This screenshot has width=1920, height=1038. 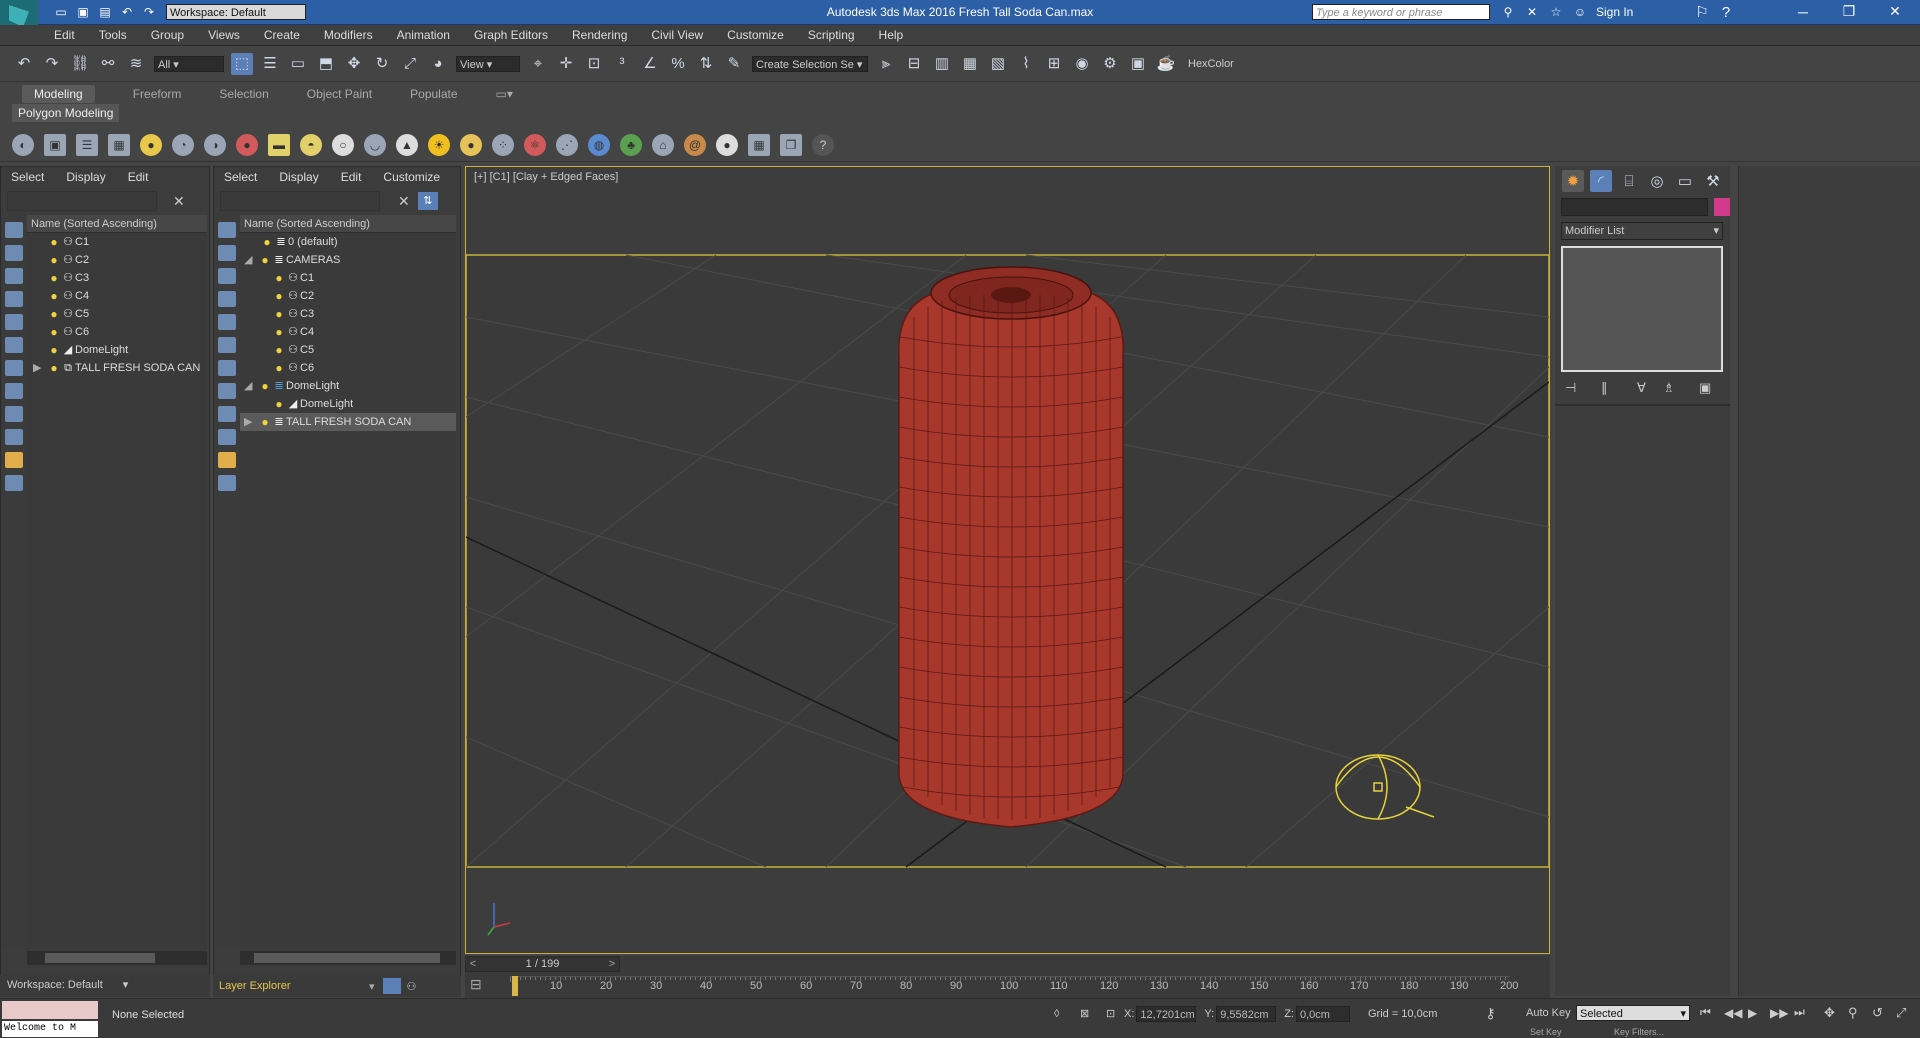 What do you see at coordinates (1573, 181) in the screenshot?
I see `create-tab-icon: ✹` at bounding box center [1573, 181].